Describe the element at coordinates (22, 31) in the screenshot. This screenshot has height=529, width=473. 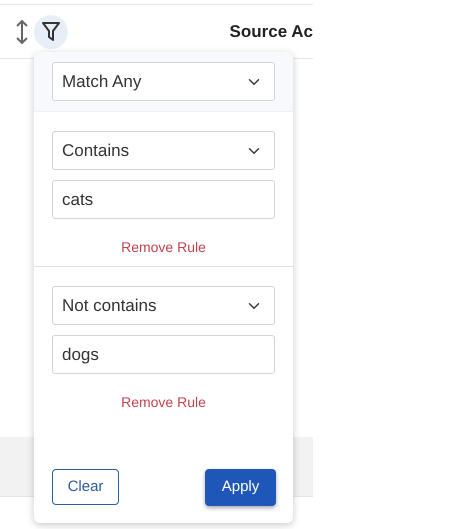
I see `sort-icon` at that location.